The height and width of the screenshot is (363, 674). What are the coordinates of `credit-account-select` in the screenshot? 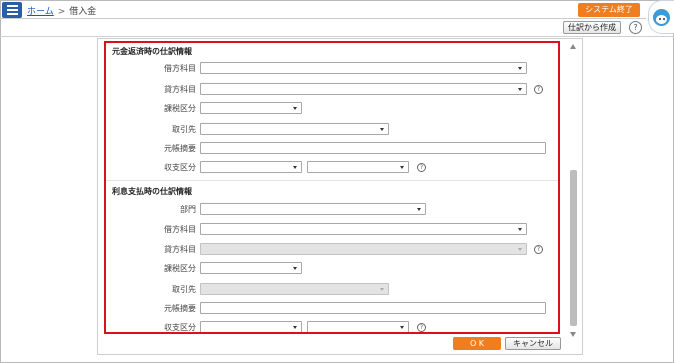 It's located at (363, 89).